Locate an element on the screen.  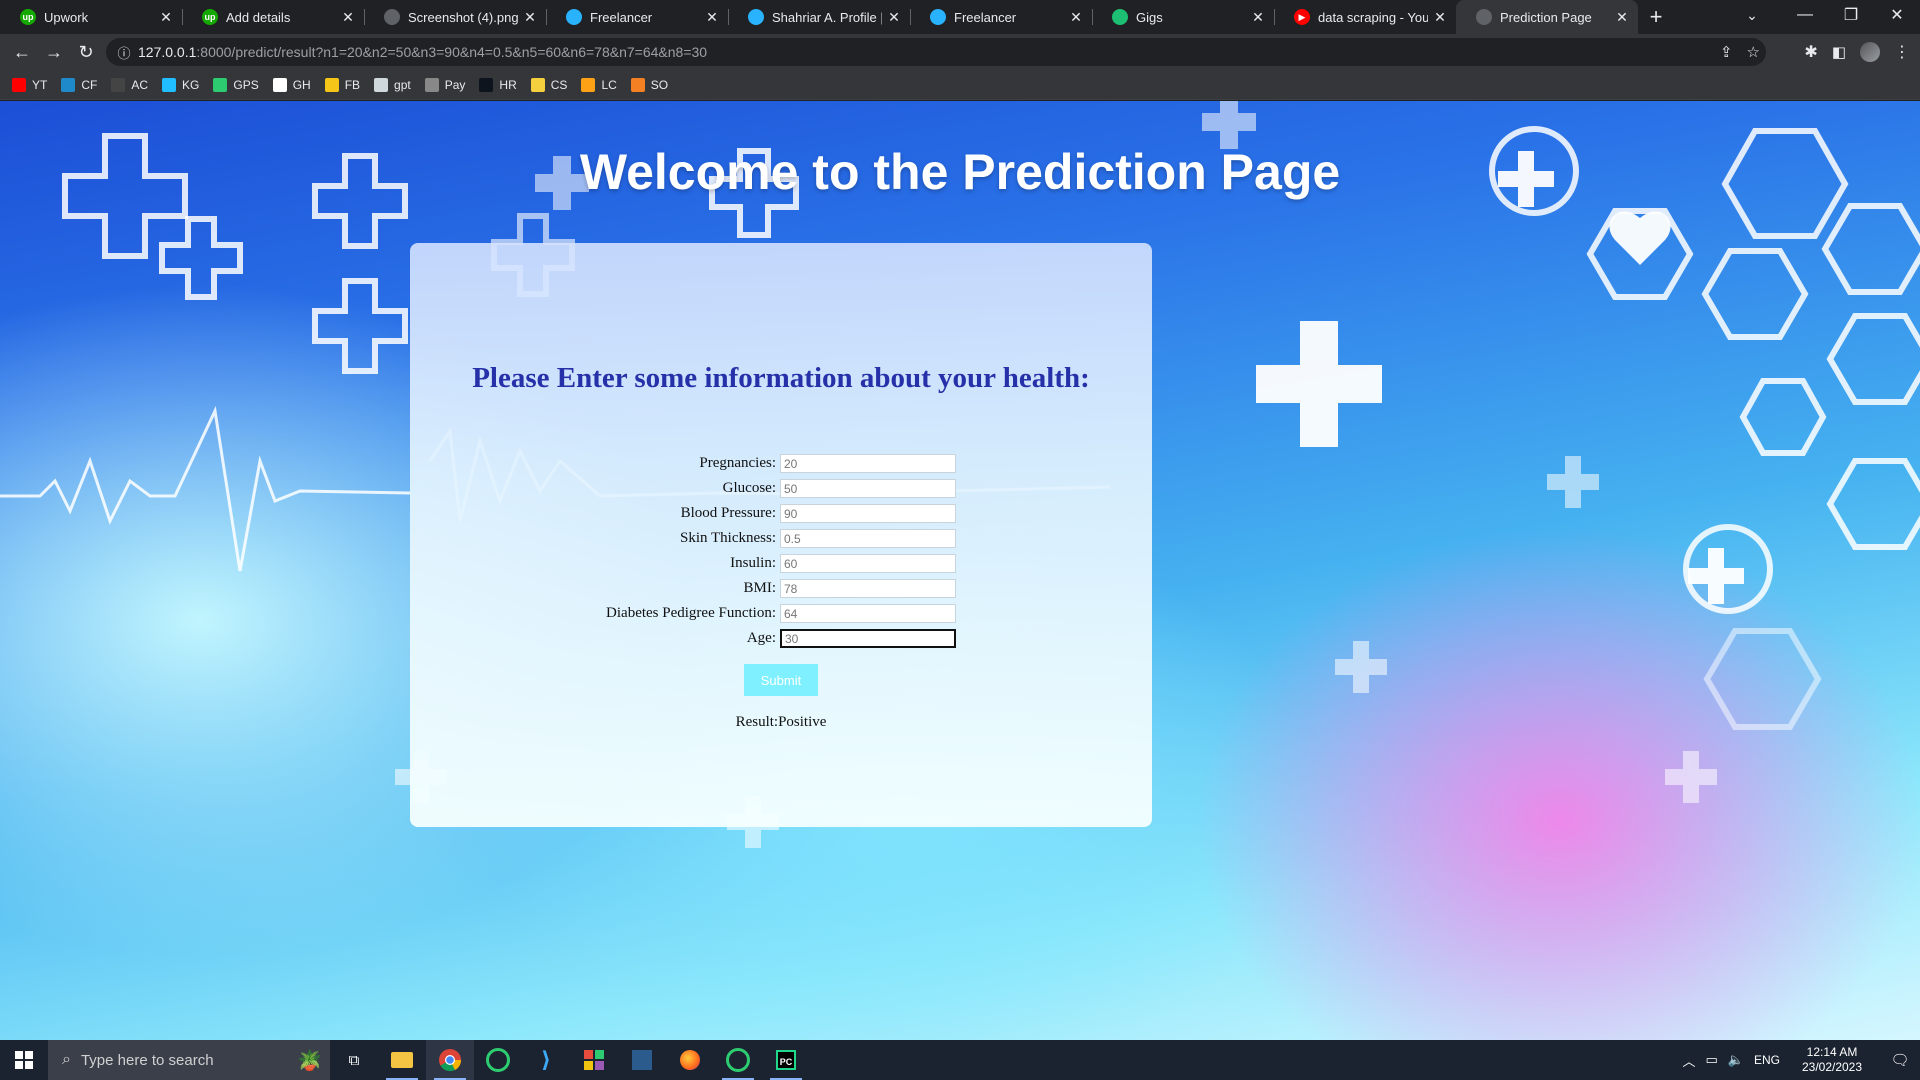
side-panel-icon: ◧ is located at coordinates (1839, 52).